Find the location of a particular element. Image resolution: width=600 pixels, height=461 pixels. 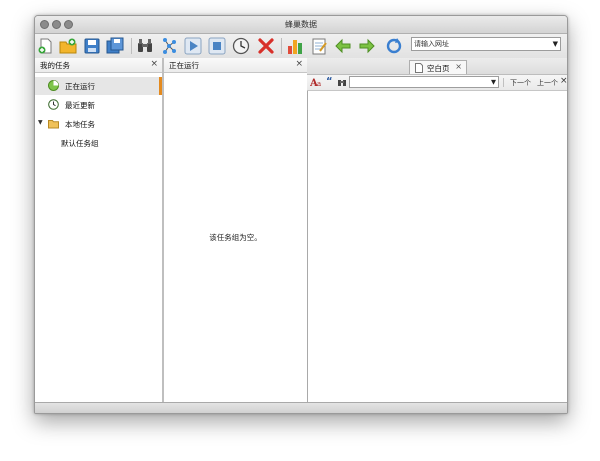

folder-icon is located at coordinates (53, 123).